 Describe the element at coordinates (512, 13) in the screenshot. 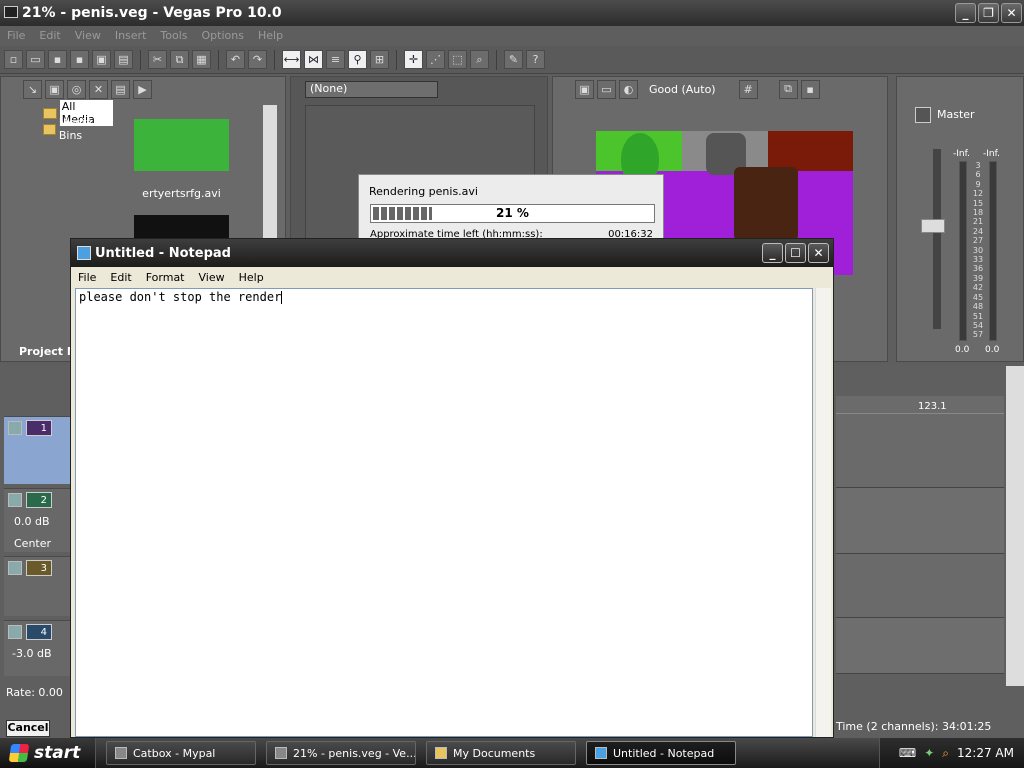

I see `vegas-title-bar: 21% - penis.veg - Vegas Pro 10.0 _ ❐ ✕` at that location.